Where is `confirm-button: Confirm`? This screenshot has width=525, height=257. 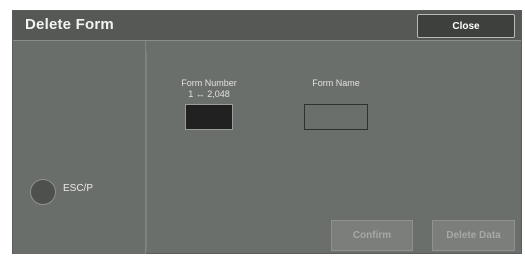
confirm-button: Confirm is located at coordinates (372, 235).